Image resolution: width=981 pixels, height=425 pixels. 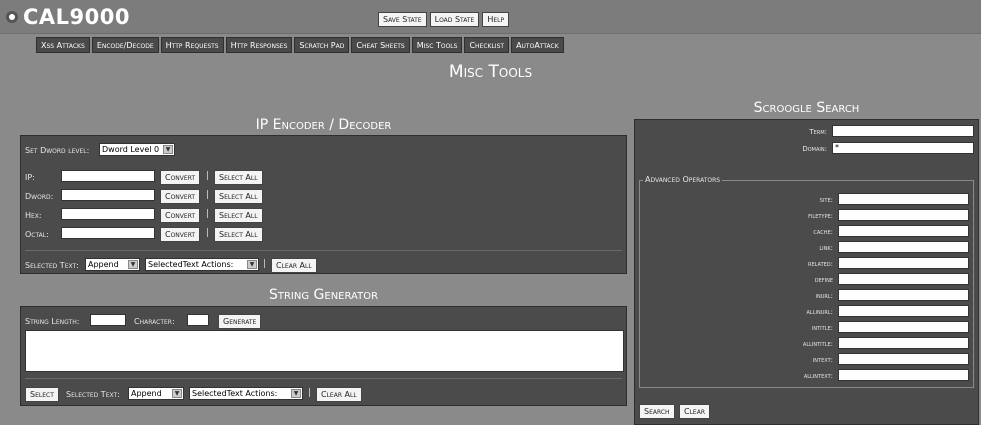 I want to click on help-button: Help, so click(x=496, y=19).